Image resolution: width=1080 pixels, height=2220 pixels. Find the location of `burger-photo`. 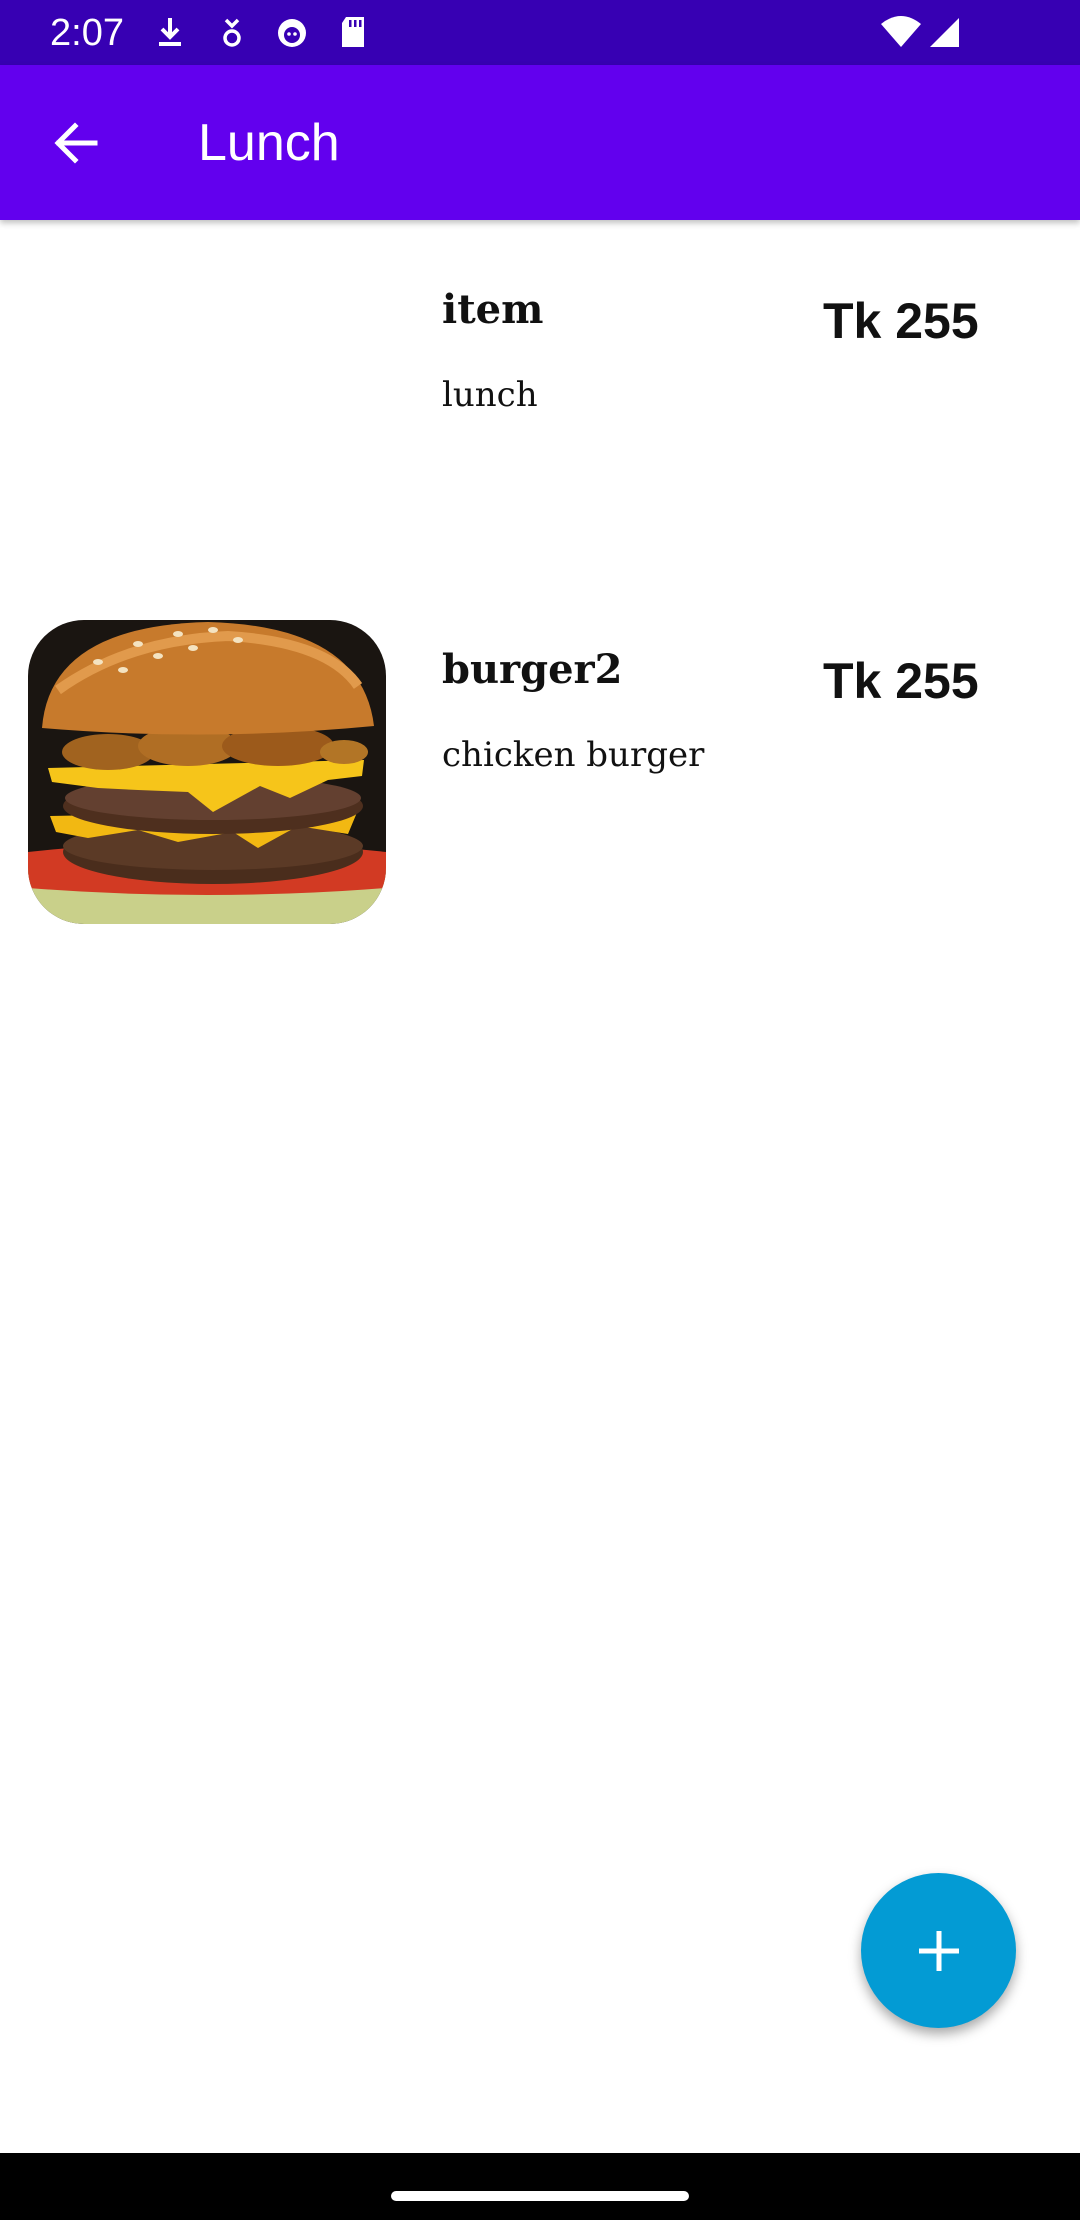

burger-photo is located at coordinates (207, 772).